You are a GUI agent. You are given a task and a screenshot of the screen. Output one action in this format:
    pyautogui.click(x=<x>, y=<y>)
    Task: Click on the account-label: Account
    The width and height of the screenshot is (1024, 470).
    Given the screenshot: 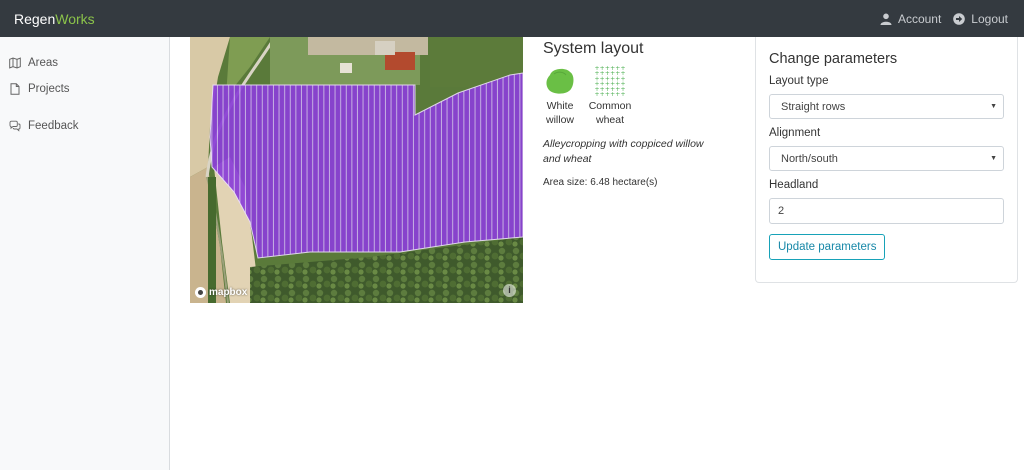 What is the action you would take?
    pyautogui.click(x=919, y=18)
    